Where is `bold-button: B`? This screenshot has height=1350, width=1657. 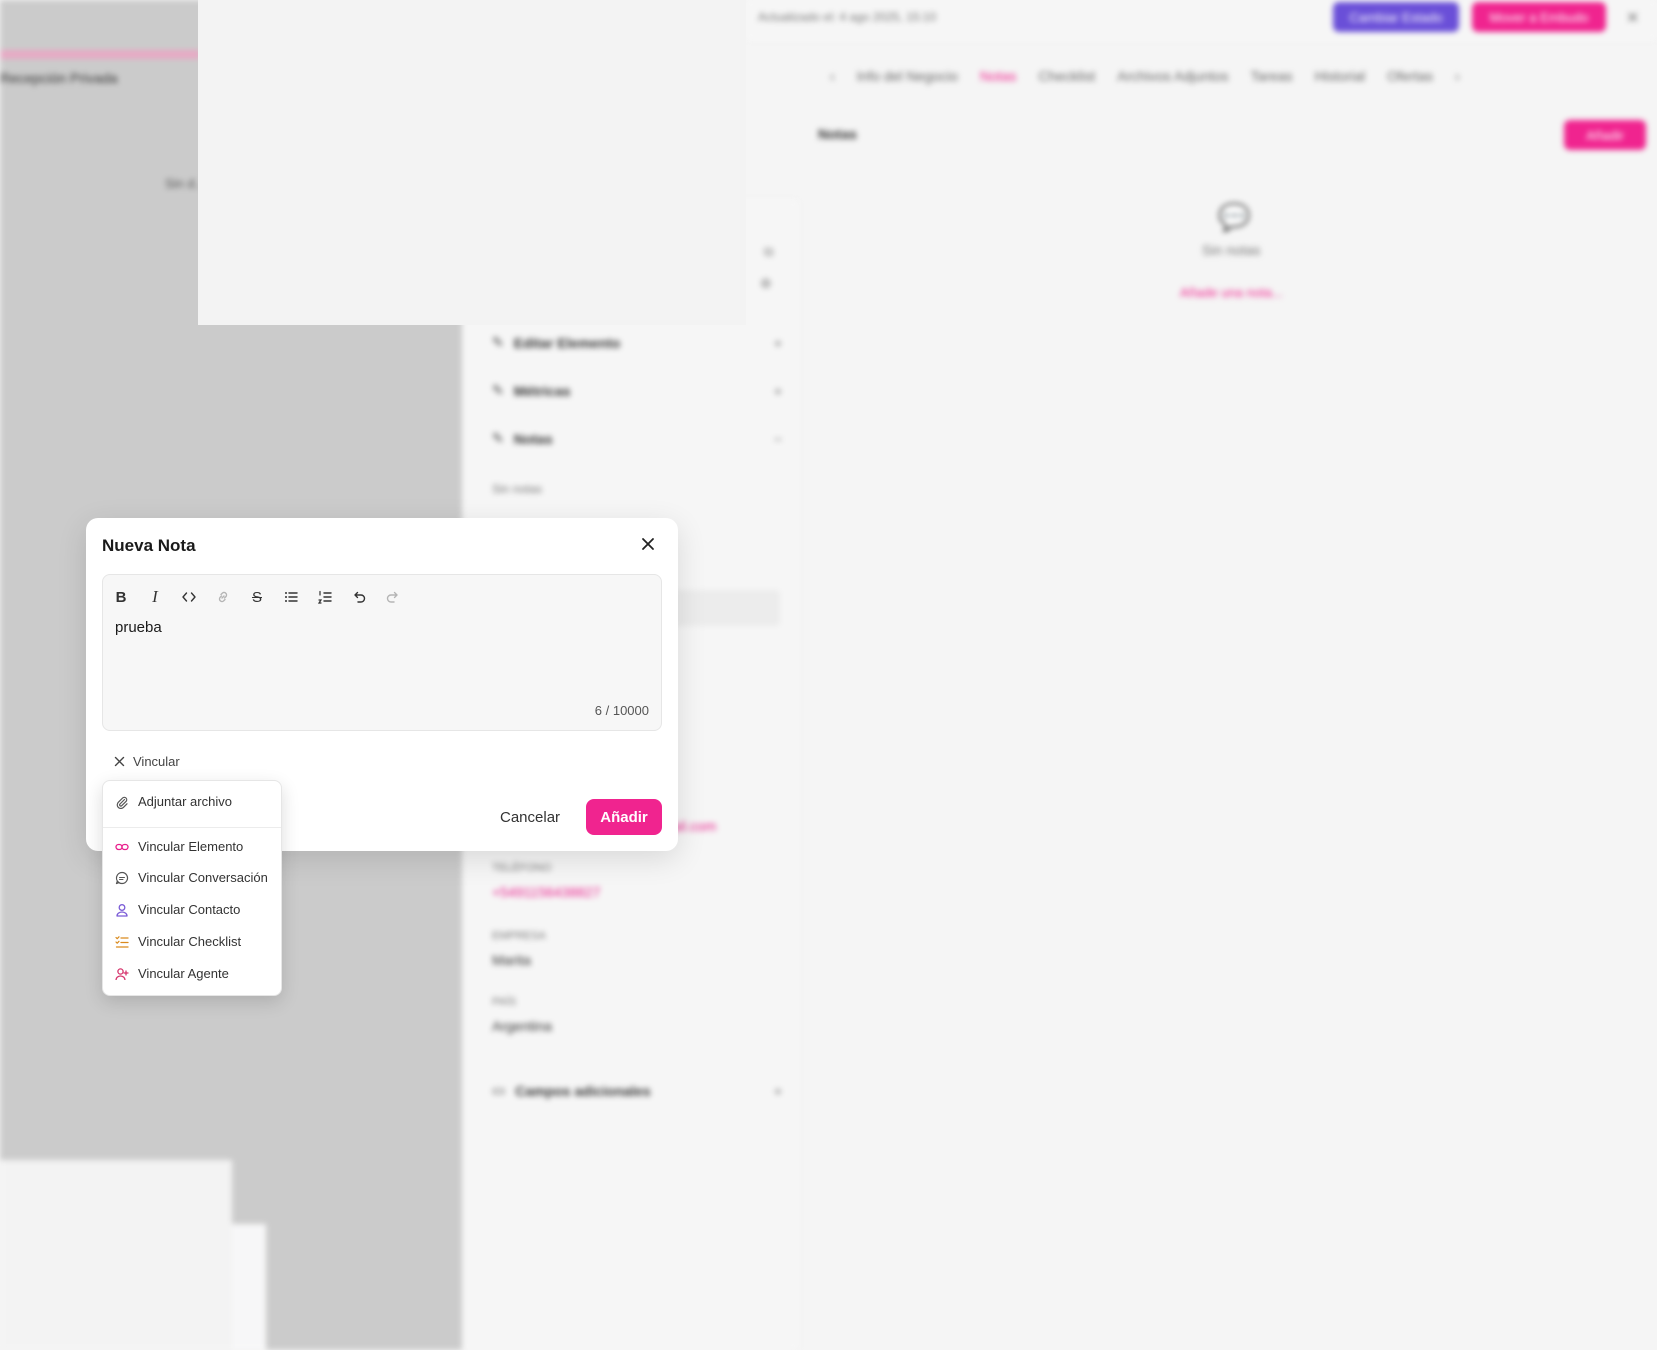 bold-button: B is located at coordinates (121, 597).